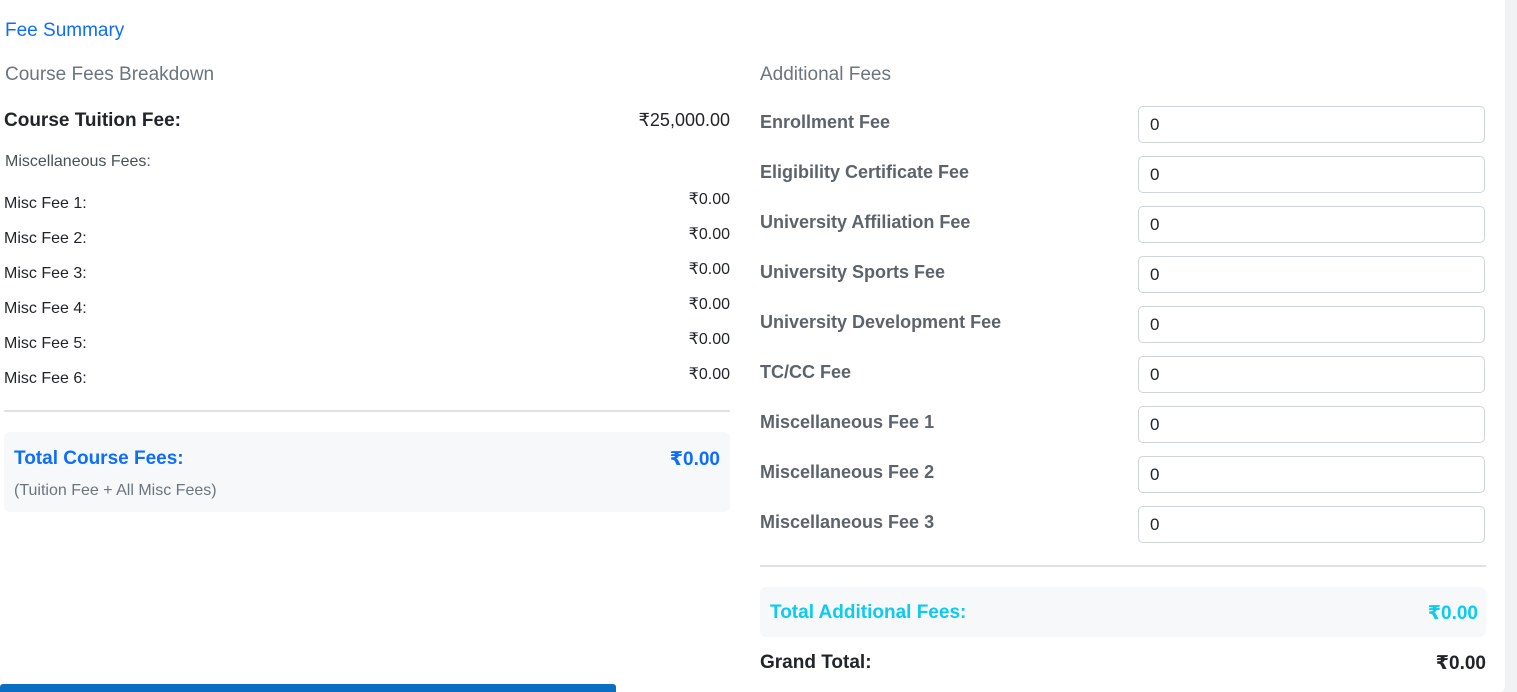 This screenshot has width=1517, height=692. Describe the element at coordinates (45, 238) in the screenshot. I see `misc-fee-label: Misc Fee 2:` at that location.